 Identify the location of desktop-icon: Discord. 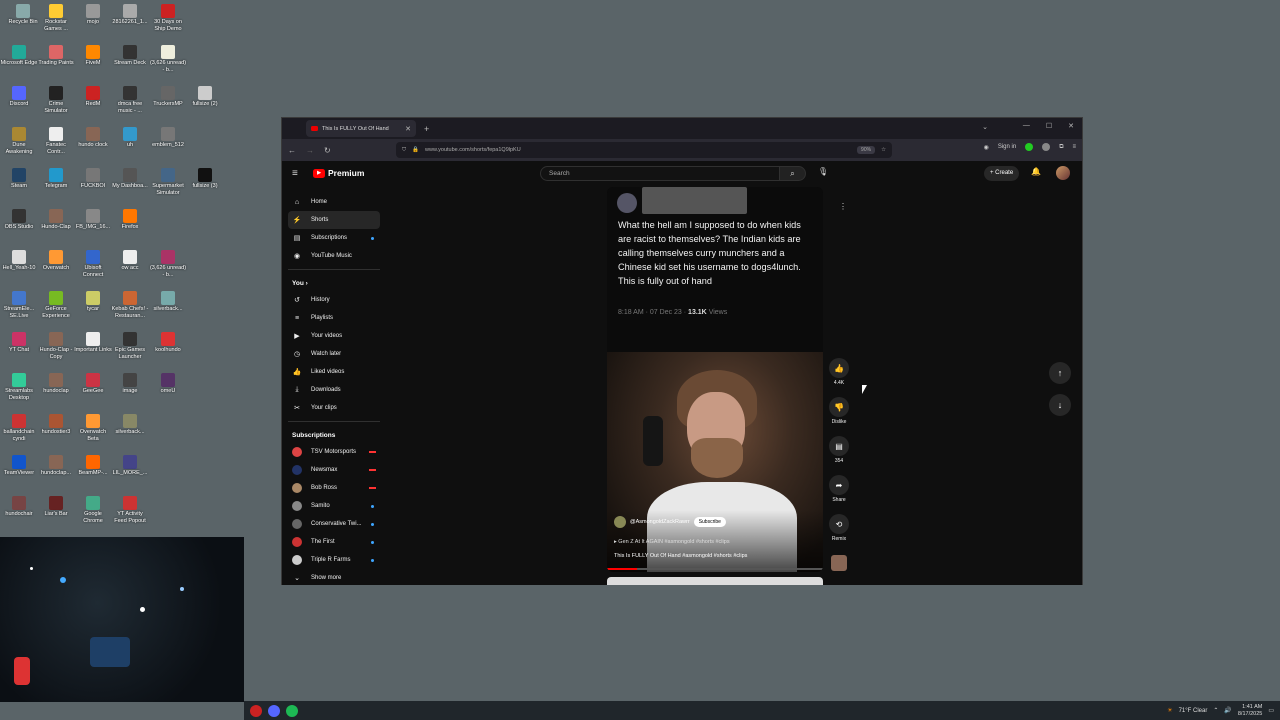
(19, 97).